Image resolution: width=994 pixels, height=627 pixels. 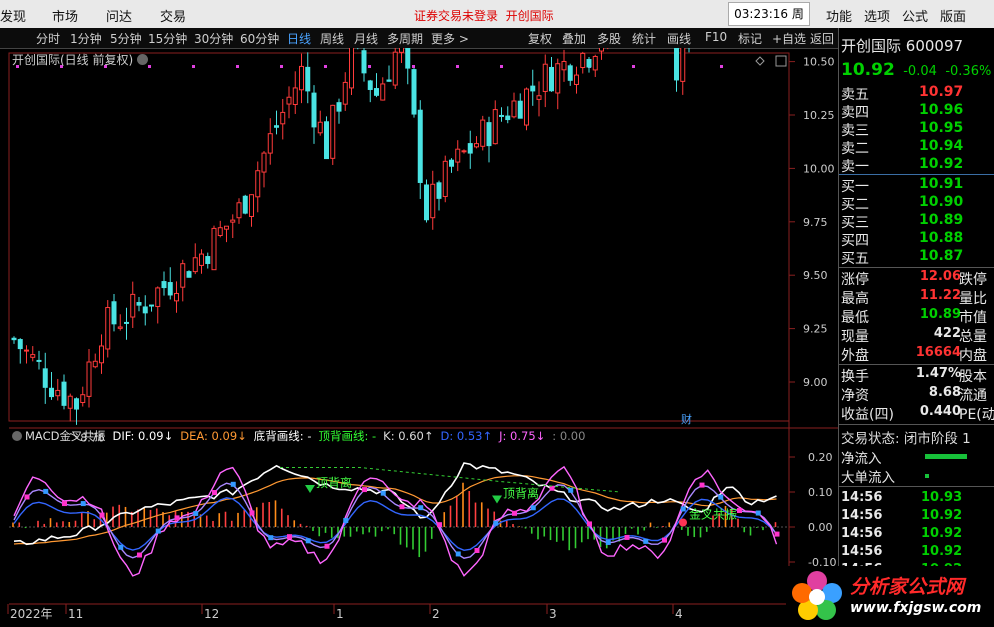 I want to click on stat-right-label: 总量, so click(x=973, y=337).